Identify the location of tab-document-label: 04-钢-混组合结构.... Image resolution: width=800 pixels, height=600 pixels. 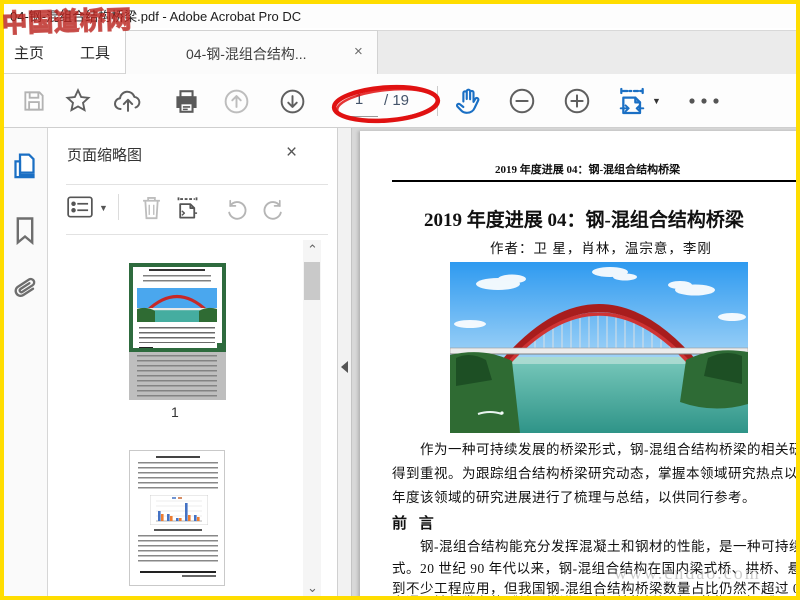
(246, 54).